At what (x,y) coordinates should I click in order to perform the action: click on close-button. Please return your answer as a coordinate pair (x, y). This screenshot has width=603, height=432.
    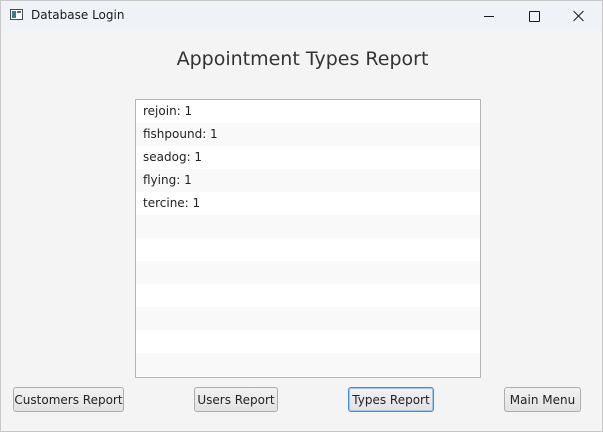
    Looking at the image, I should click on (579, 16).